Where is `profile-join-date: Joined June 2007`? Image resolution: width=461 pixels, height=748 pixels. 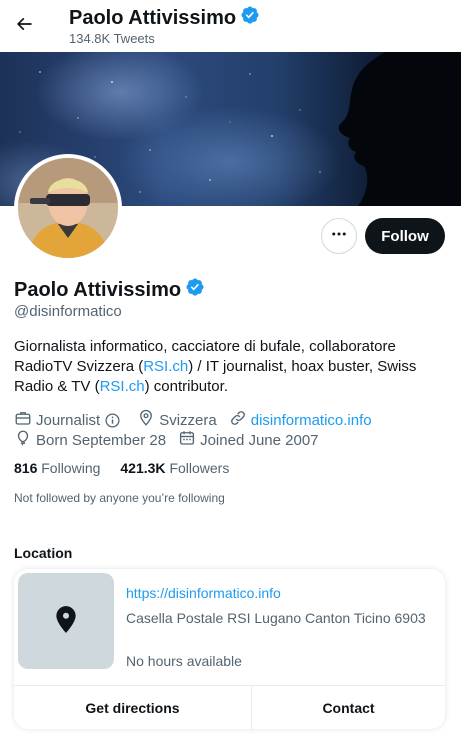
profile-join-date: Joined June 2007 is located at coordinates (248, 440).